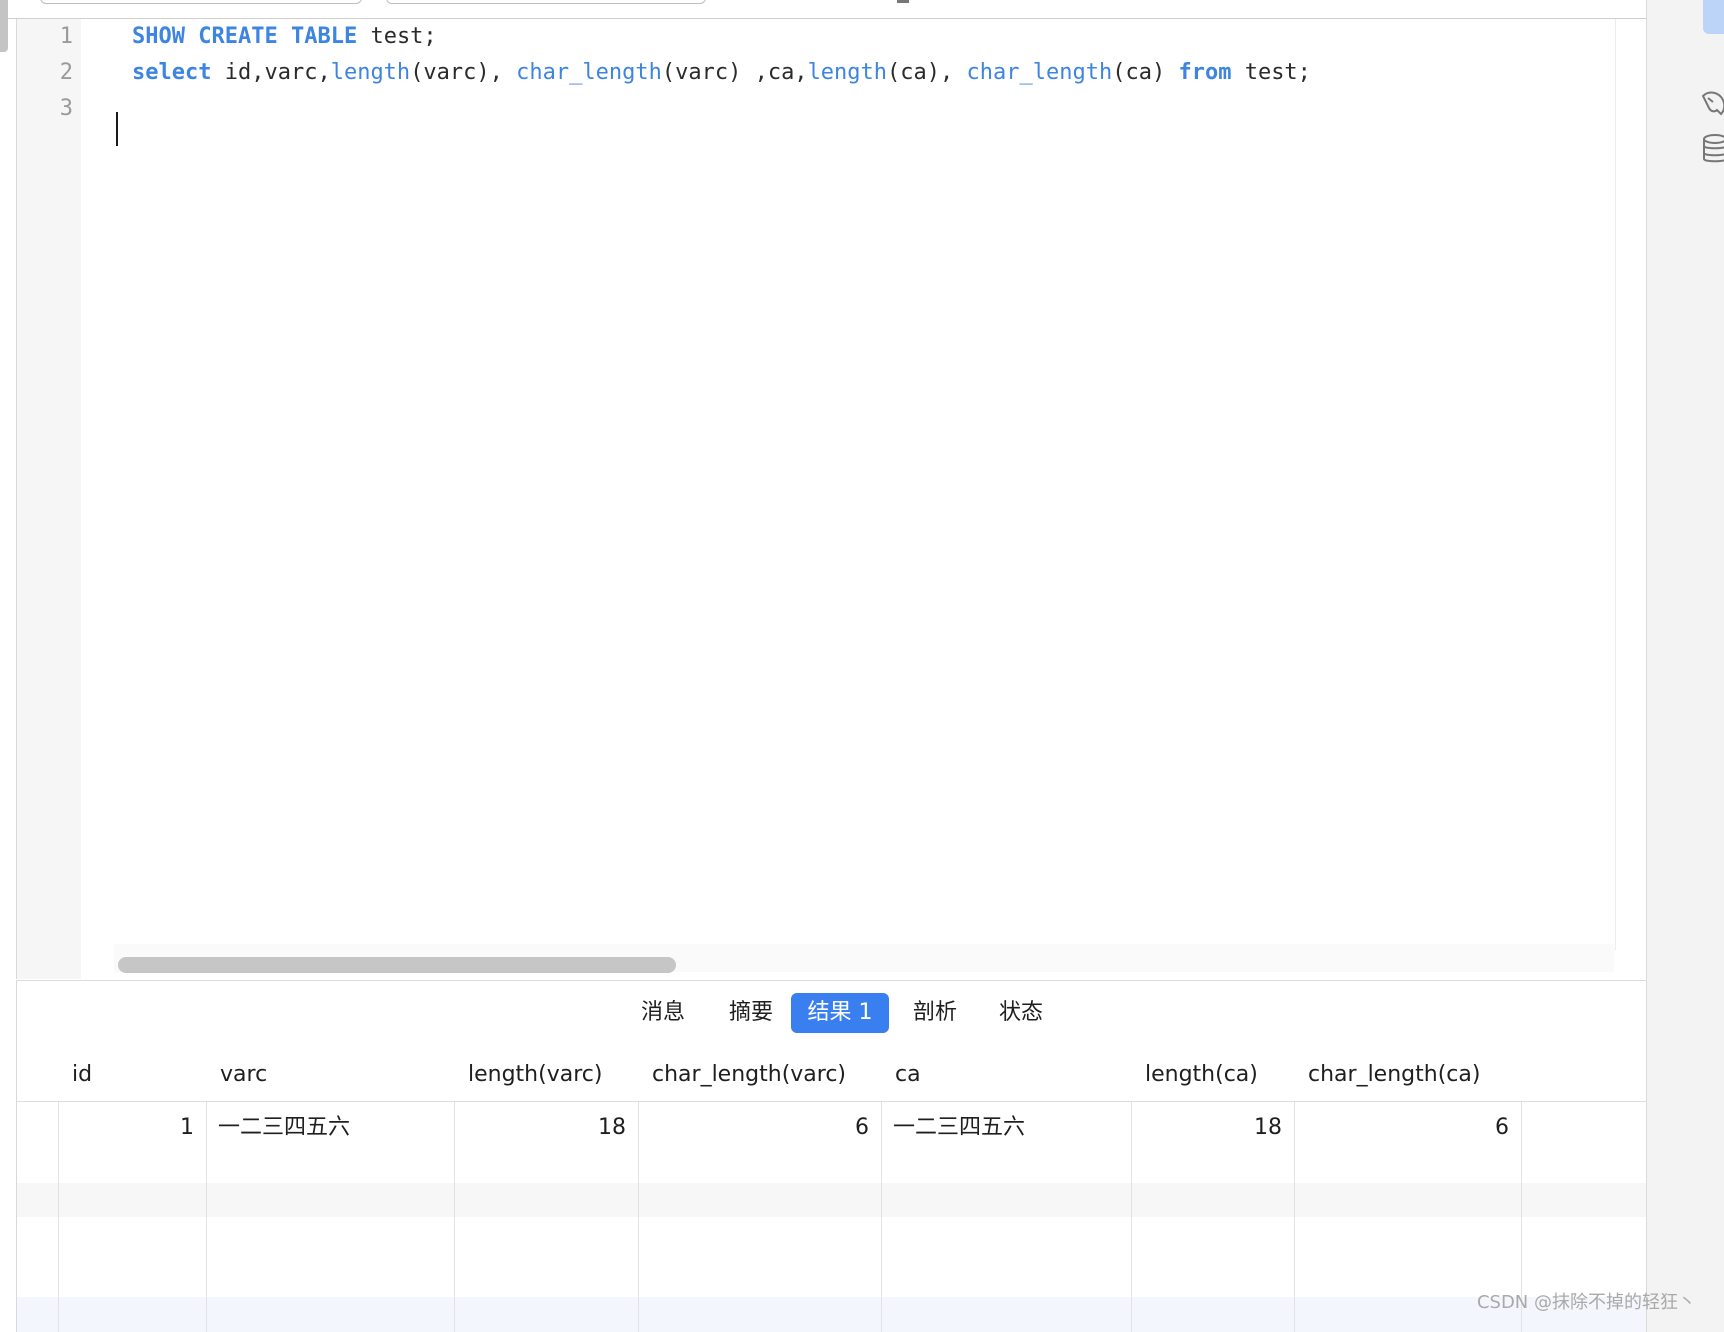 This screenshot has height=1332, width=1724. What do you see at coordinates (66, 36) in the screenshot?
I see `line-number: 1` at bounding box center [66, 36].